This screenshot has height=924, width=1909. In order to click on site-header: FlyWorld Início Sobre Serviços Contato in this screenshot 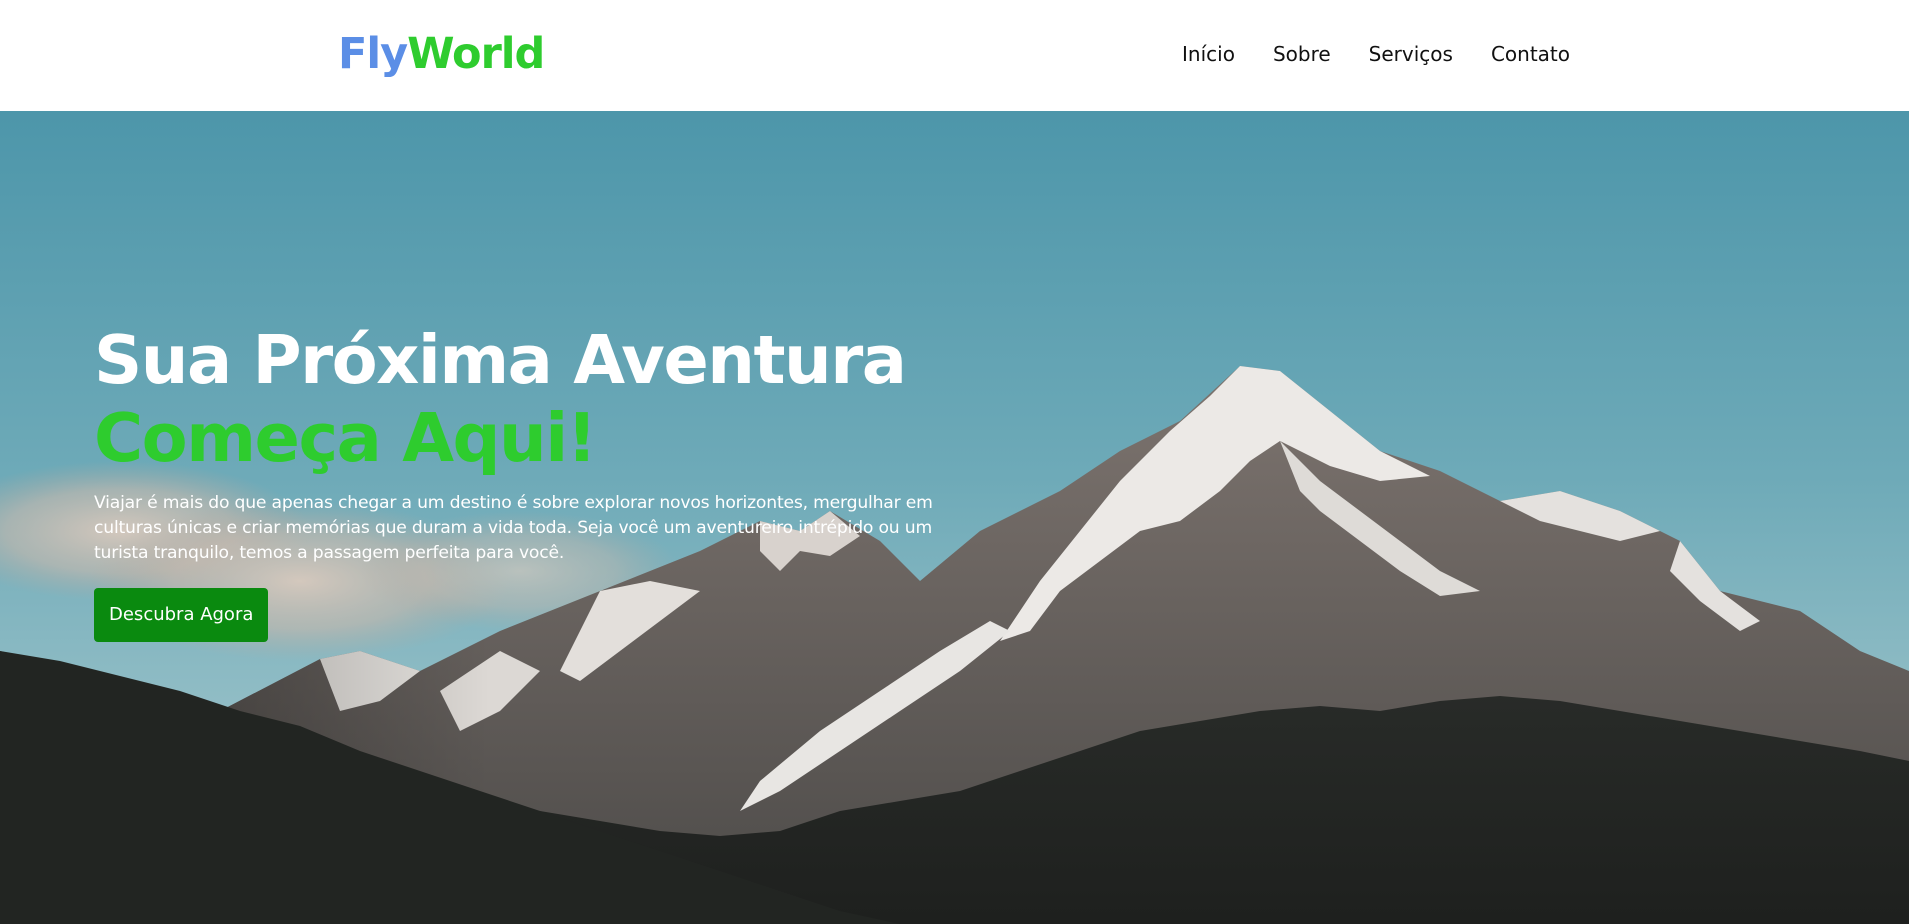, I will do `click(954, 55)`.